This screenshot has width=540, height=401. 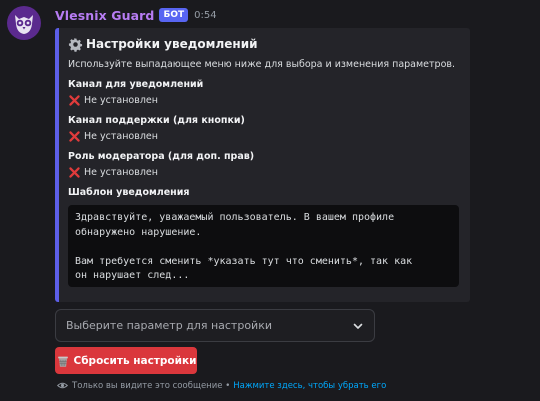 I want to click on reset-settings-button: Сбросить настройки, so click(x=126, y=360).